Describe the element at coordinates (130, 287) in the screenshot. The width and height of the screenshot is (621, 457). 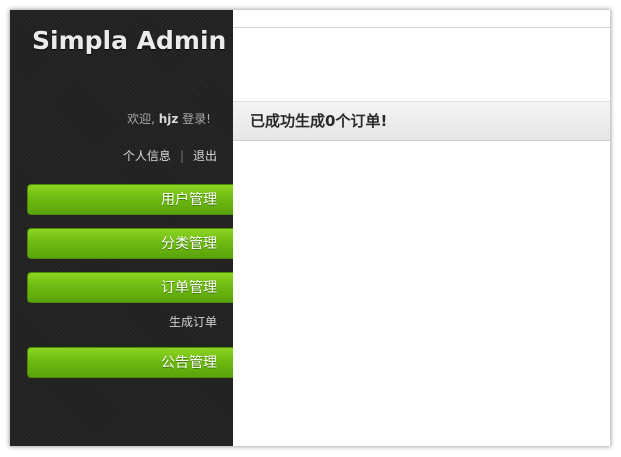
I see `nav-order-management: 订单管理` at that location.